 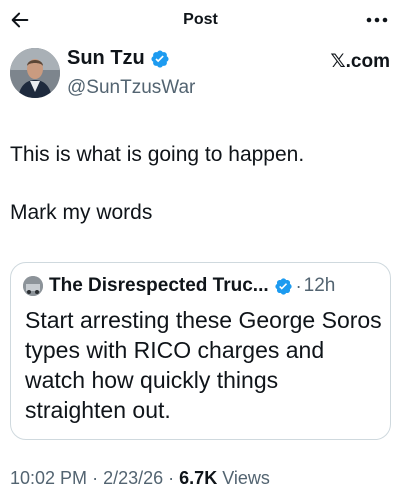 What do you see at coordinates (319, 285) in the screenshot?
I see `quoted-timestamp: 12h` at bounding box center [319, 285].